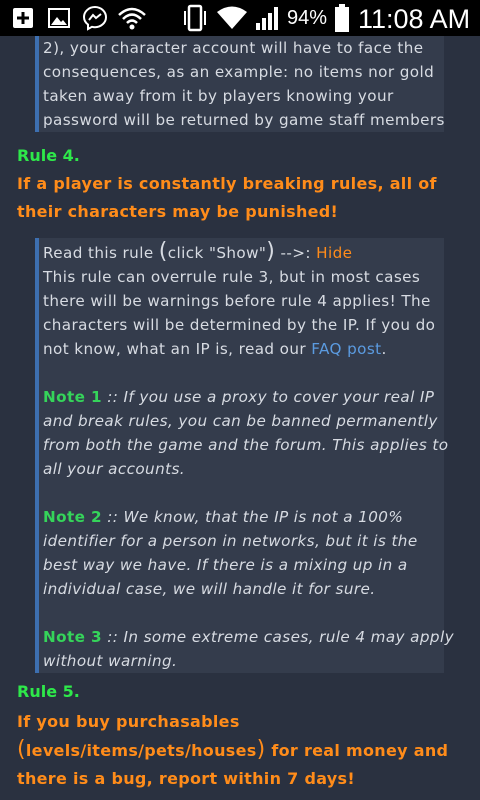  I want to click on note-3-line: without warning., so click(110, 661).